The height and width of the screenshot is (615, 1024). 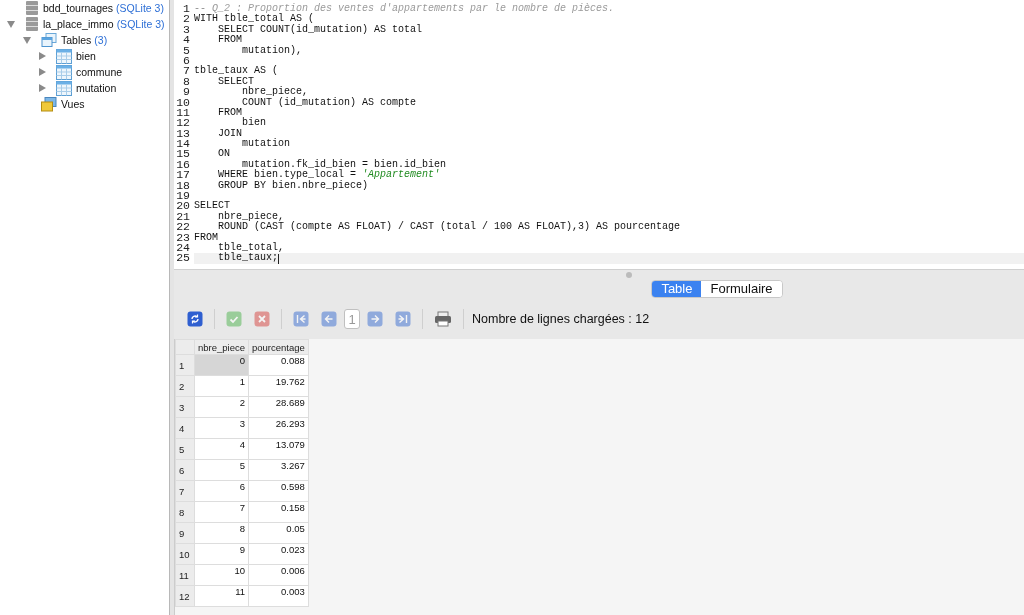 I want to click on tree-item: Tables, so click(x=76, y=40).